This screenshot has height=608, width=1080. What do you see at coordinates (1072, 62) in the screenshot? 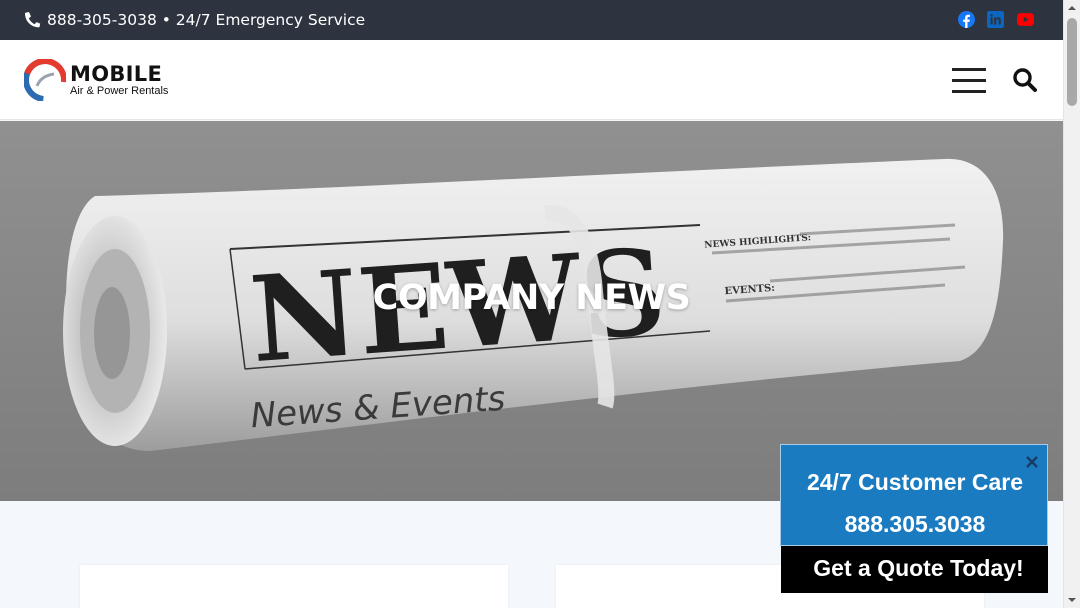
I see `scroll-thumb` at bounding box center [1072, 62].